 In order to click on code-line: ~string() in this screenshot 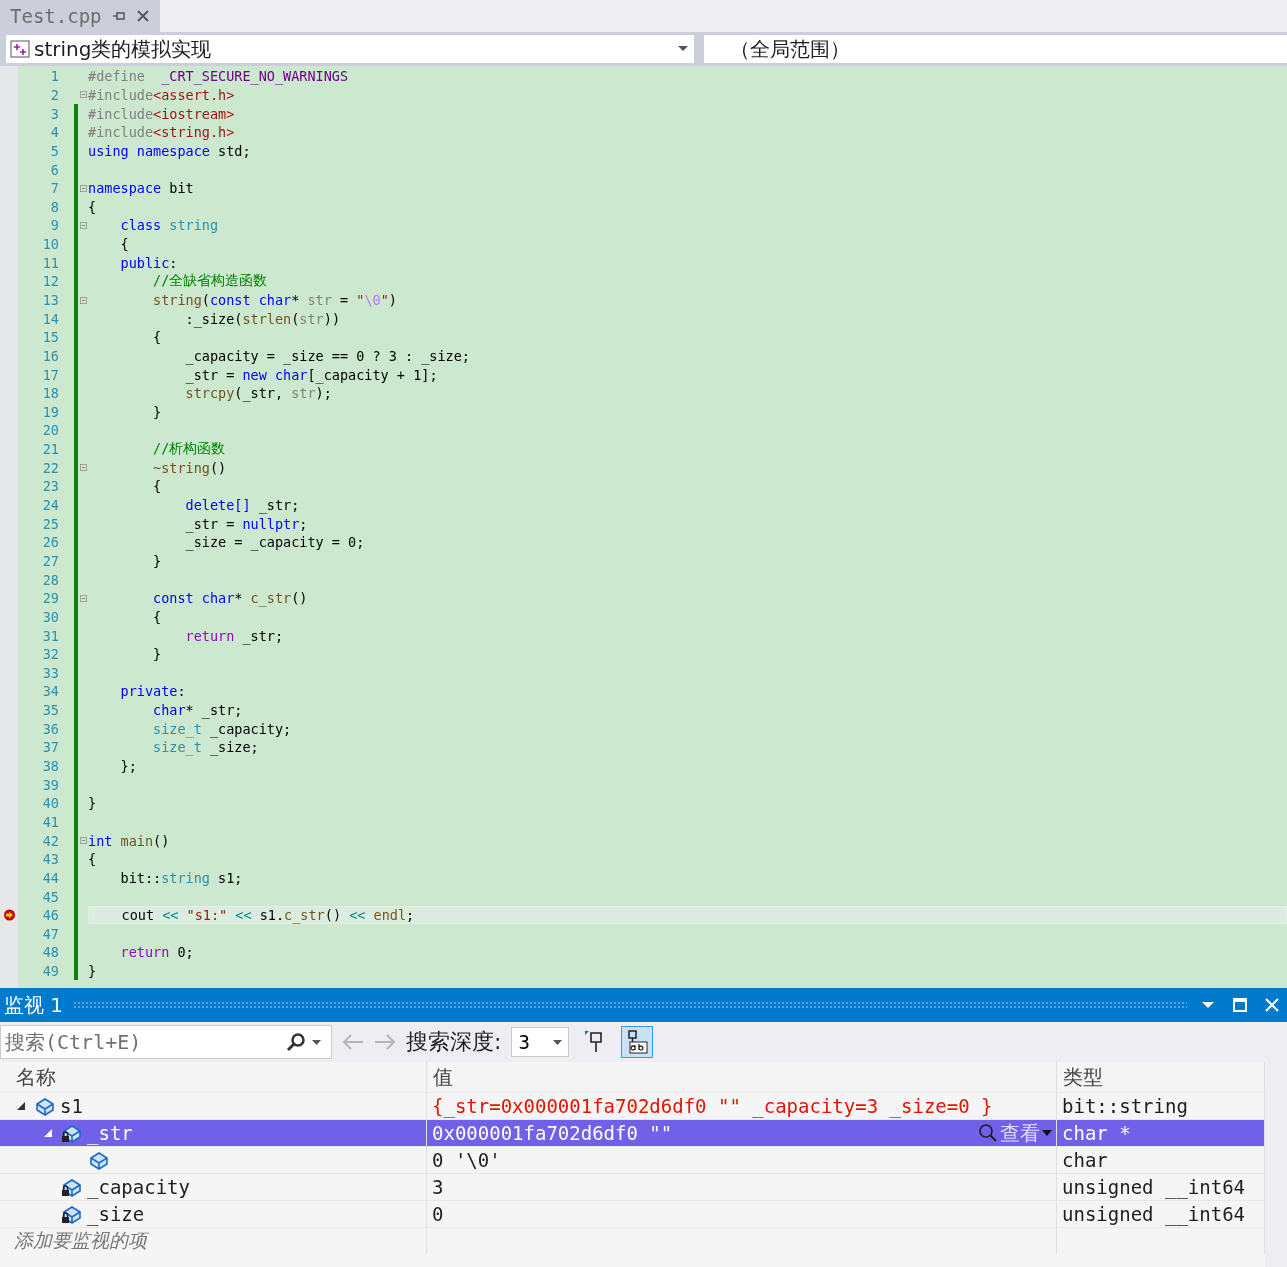, I will do `click(190, 468)`.